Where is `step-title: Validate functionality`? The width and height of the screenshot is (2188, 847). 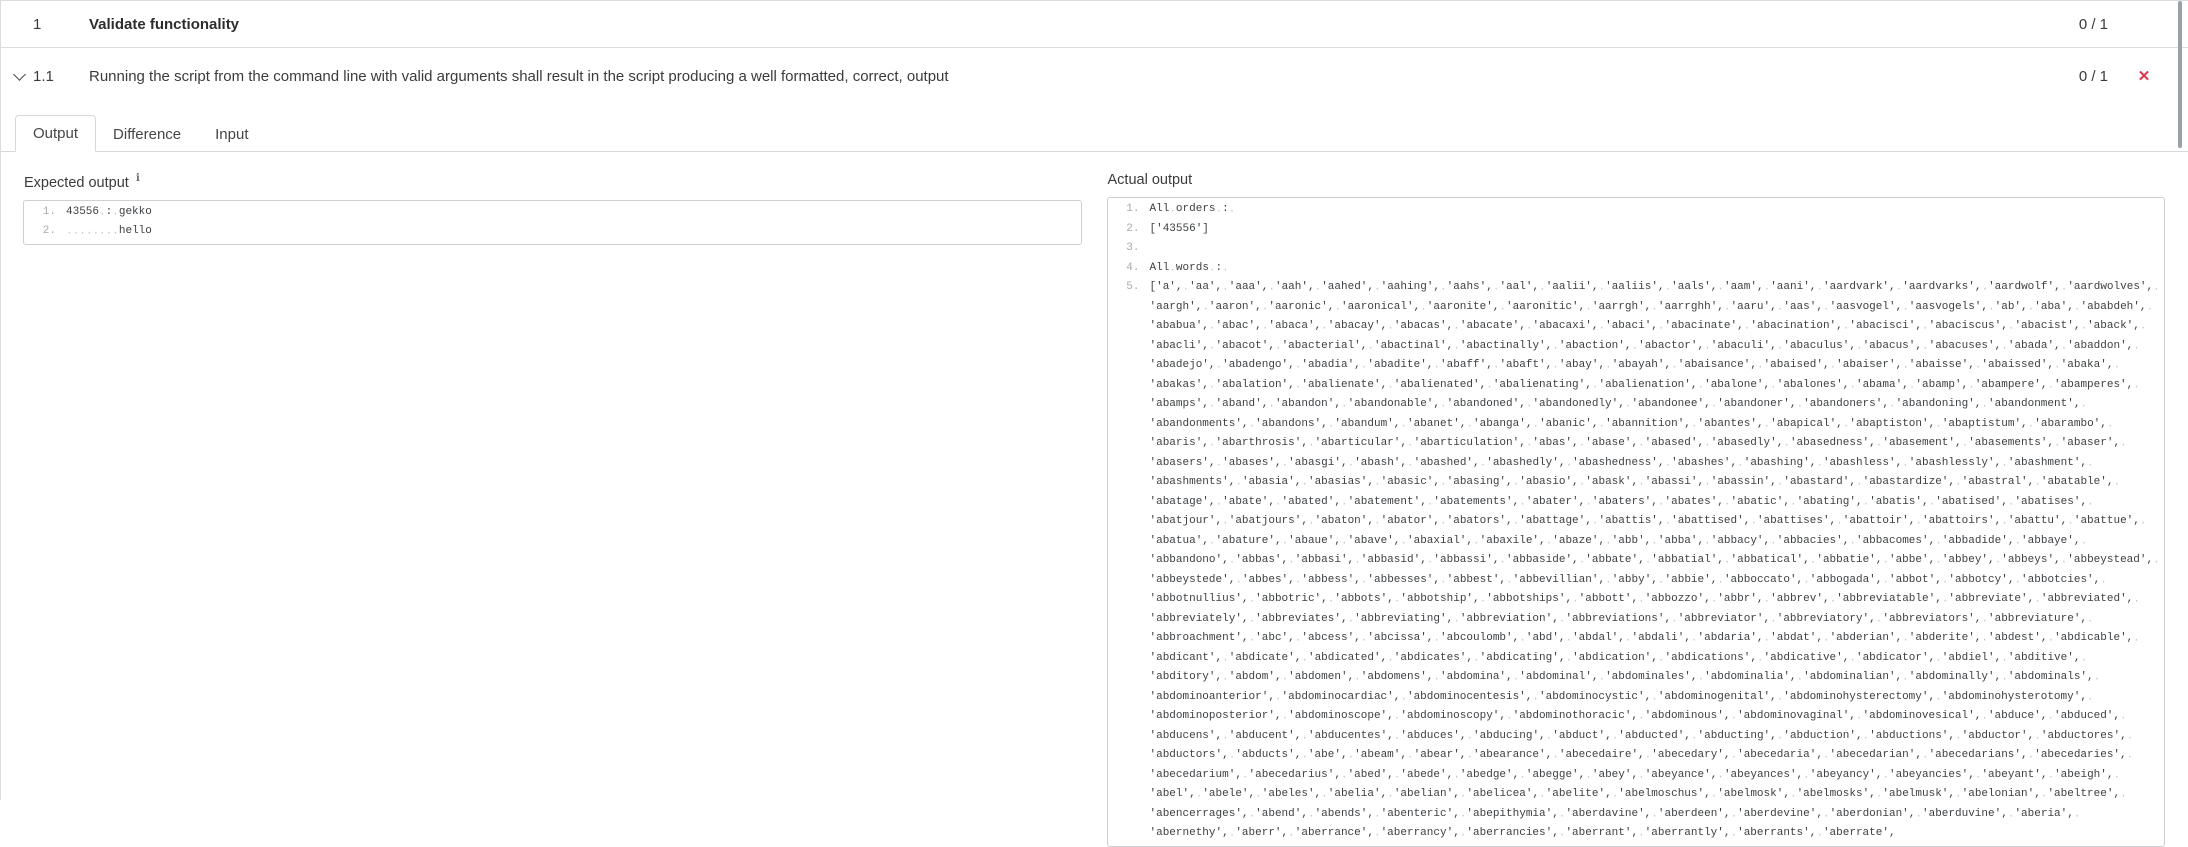 step-title: Validate functionality is located at coordinates (164, 24).